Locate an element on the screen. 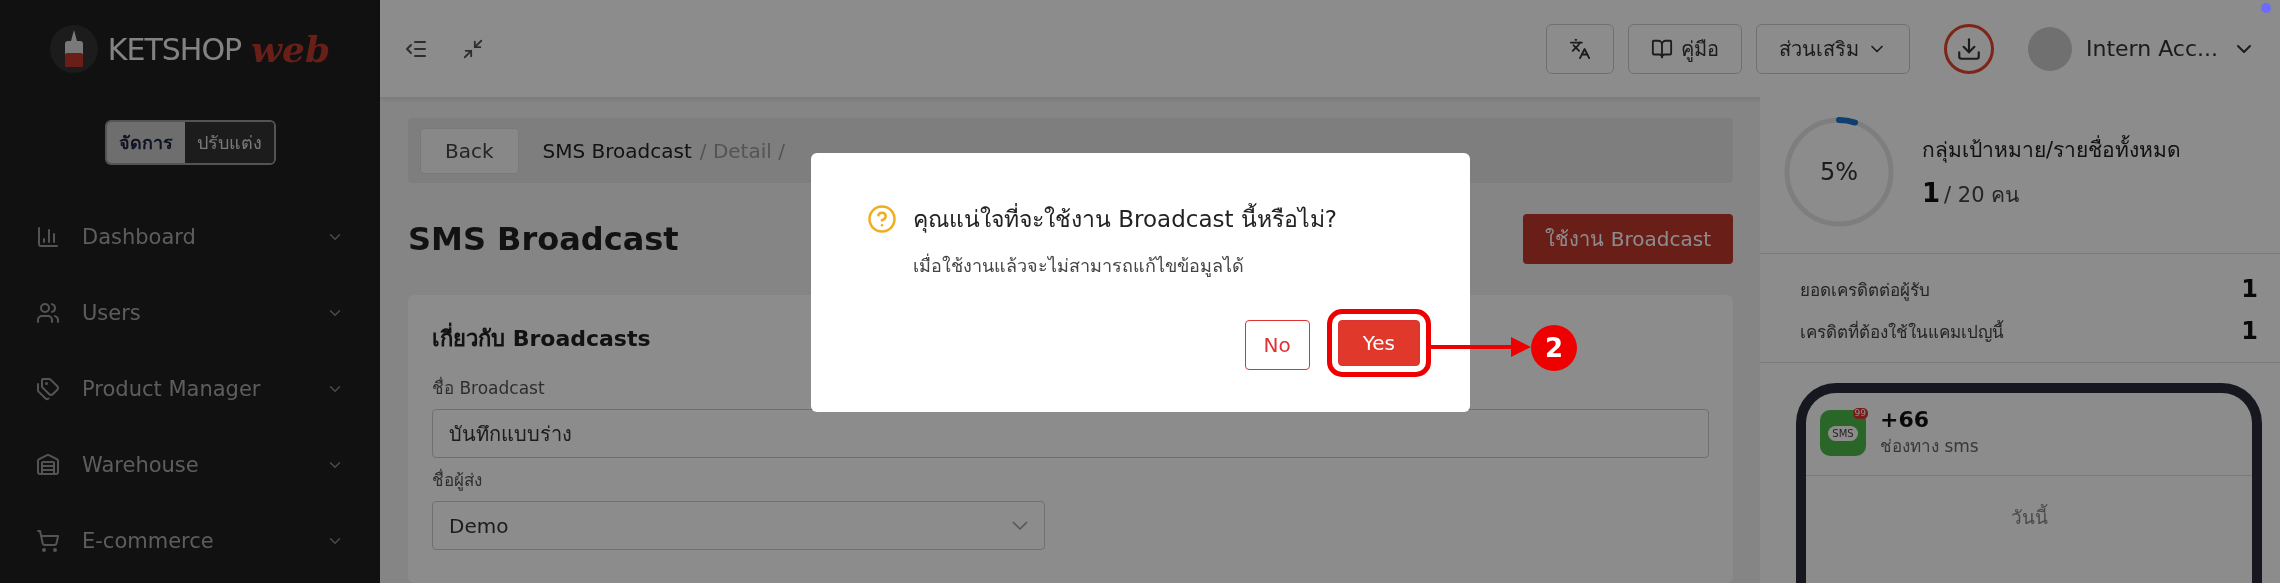 The width and height of the screenshot is (2280, 583). tags-icon is located at coordinates (48, 389).